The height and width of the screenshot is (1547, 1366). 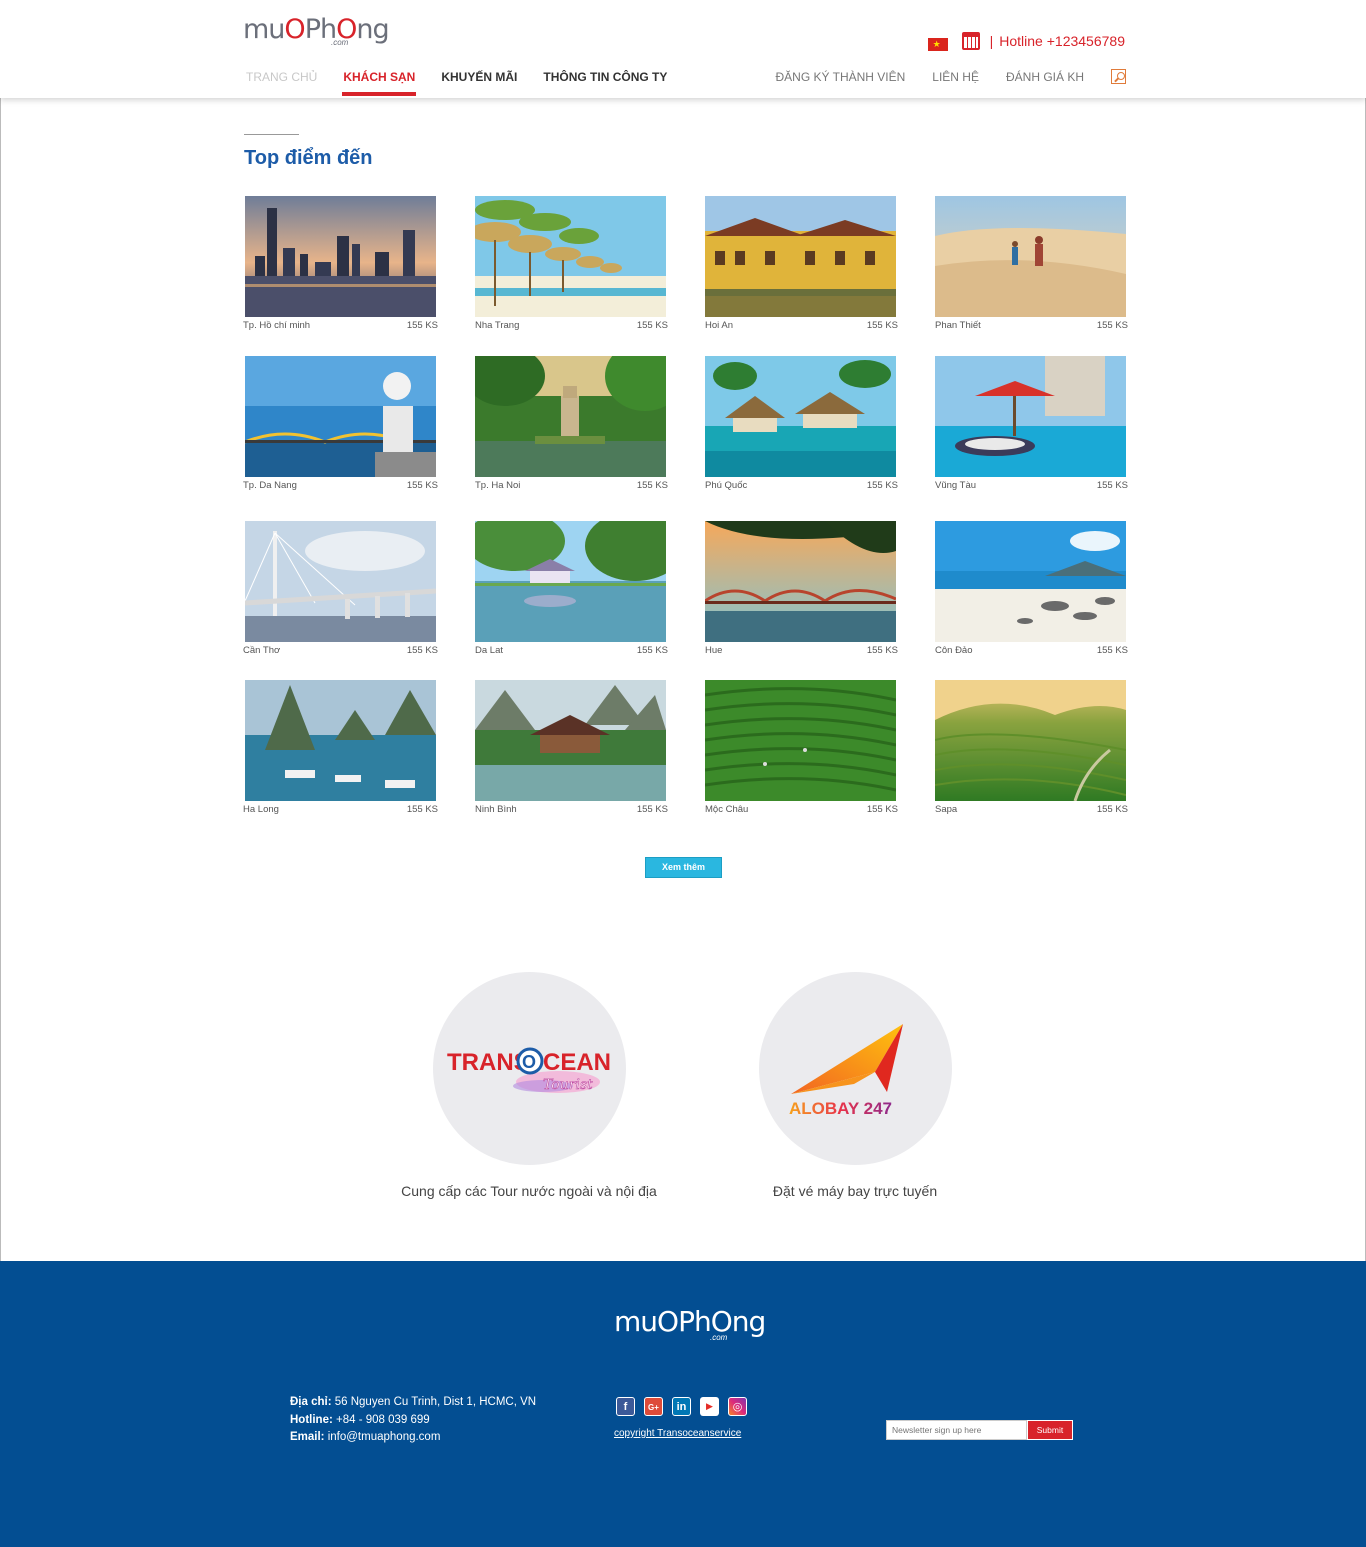 I want to click on transocean-text-o: O, so click(x=529, y=1062).